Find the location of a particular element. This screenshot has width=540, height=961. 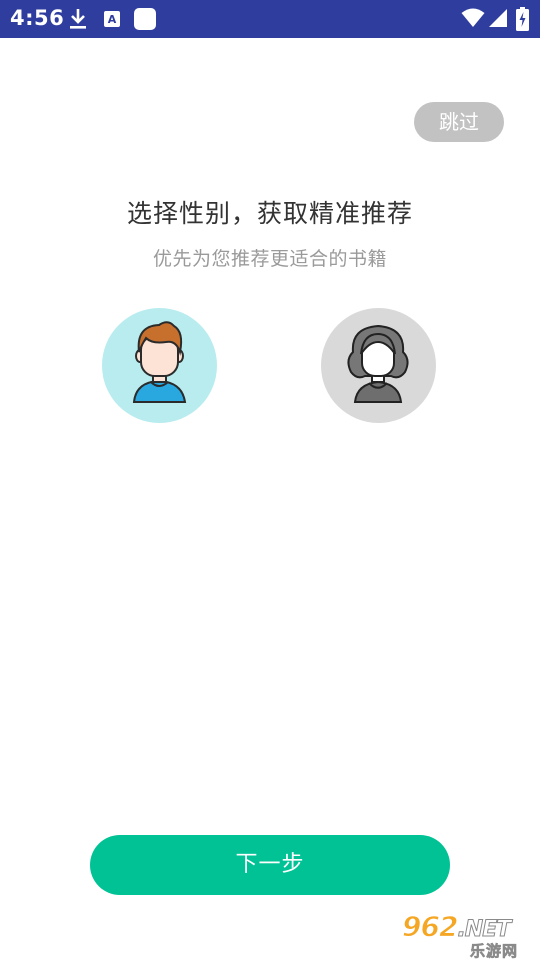

wifi-icon is located at coordinates (473, 20).